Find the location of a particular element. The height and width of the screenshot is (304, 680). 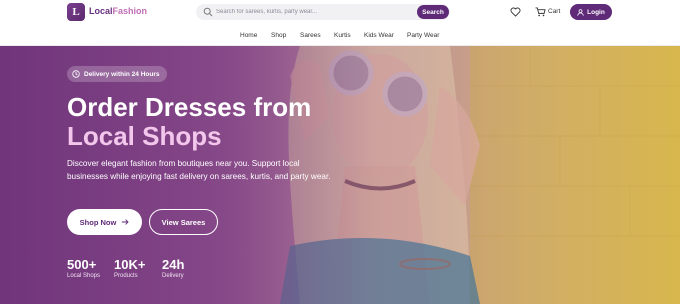

search-bar: Search is located at coordinates (323, 12).